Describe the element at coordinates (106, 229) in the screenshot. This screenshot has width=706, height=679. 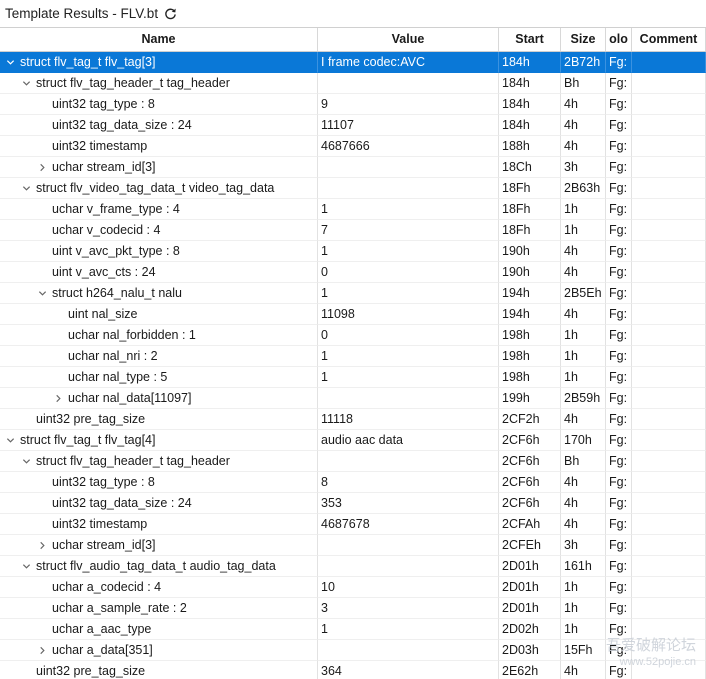
I see `row-name-label: uchar v_codecid : 4` at that location.